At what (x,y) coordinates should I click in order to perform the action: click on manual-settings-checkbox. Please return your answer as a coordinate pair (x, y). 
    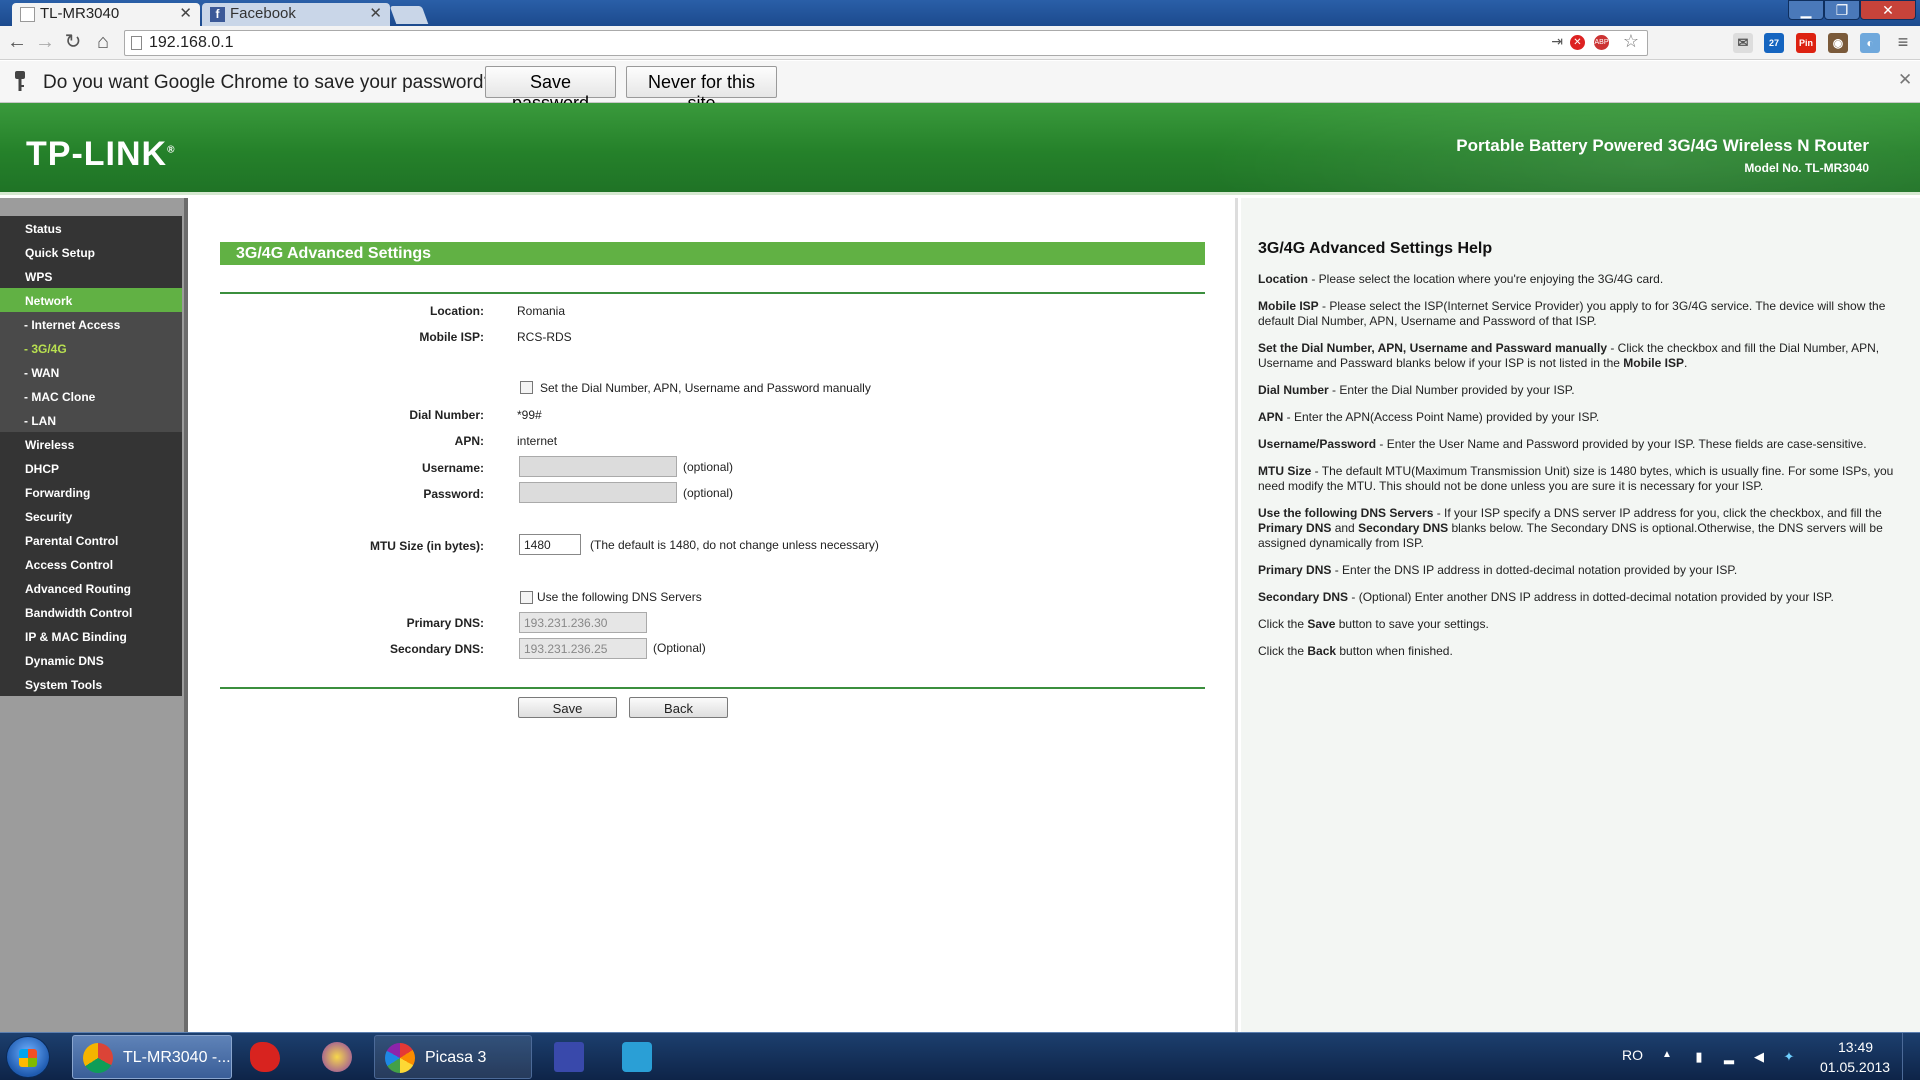
    Looking at the image, I should click on (526, 387).